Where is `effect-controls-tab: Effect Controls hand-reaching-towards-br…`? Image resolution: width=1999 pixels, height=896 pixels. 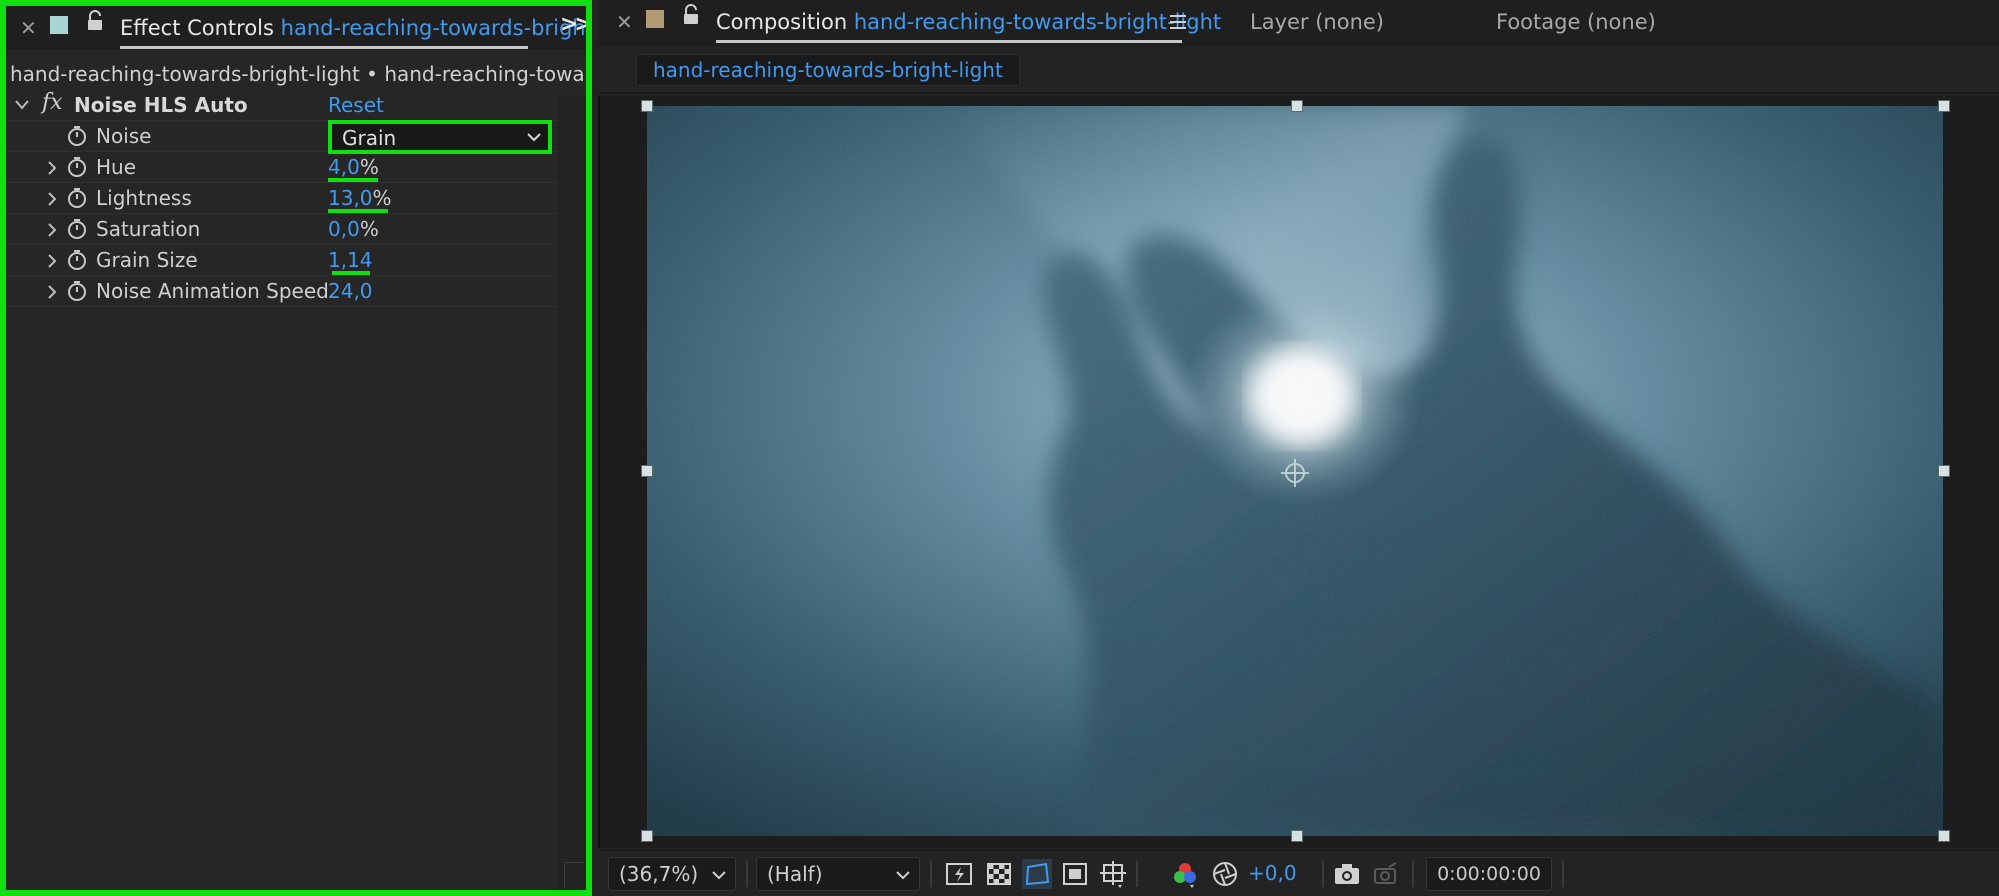
effect-controls-tab: Effect Controls hand-reaching-towards-br… is located at coordinates (353, 28).